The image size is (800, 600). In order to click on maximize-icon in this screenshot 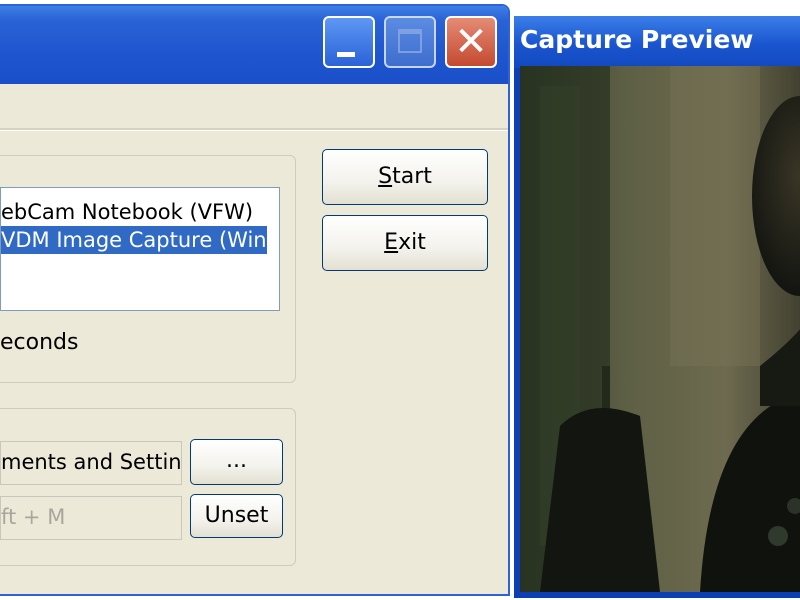, I will do `click(410, 41)`.